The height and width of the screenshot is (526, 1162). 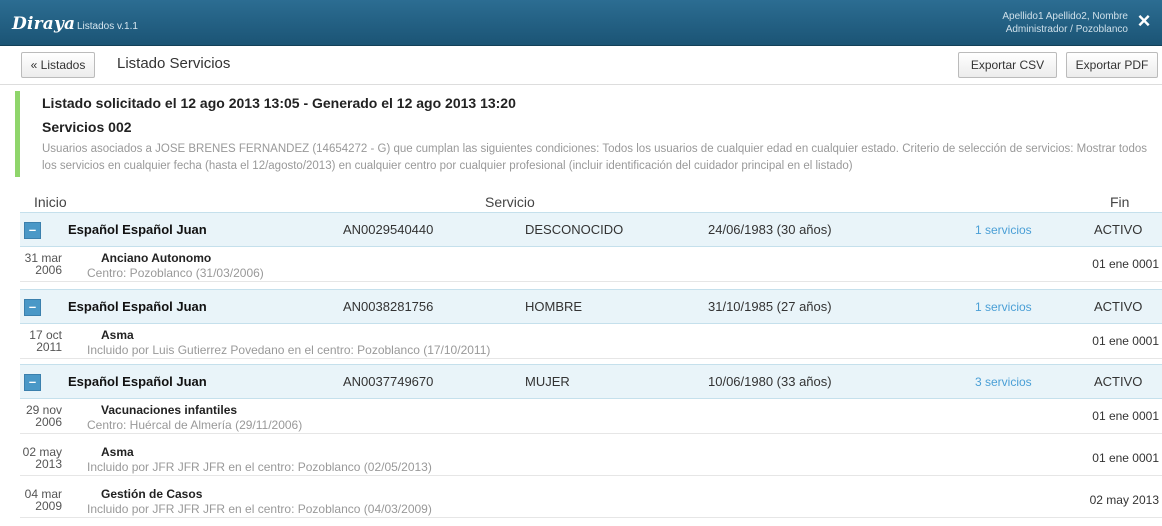 What do you see at coordinates (169, 410) in the screenshot?
I see `service-name: Vacunaciones infantiles` at bounding box center [169, 410].